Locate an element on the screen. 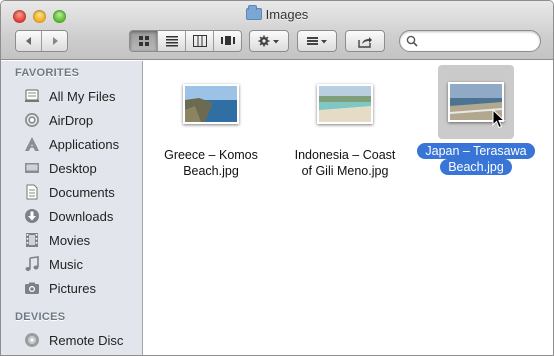 Image resolution: width=554 pixels, height=356 pixels. sidebar-item-label: All My Files is located at coordinates (82, 96).